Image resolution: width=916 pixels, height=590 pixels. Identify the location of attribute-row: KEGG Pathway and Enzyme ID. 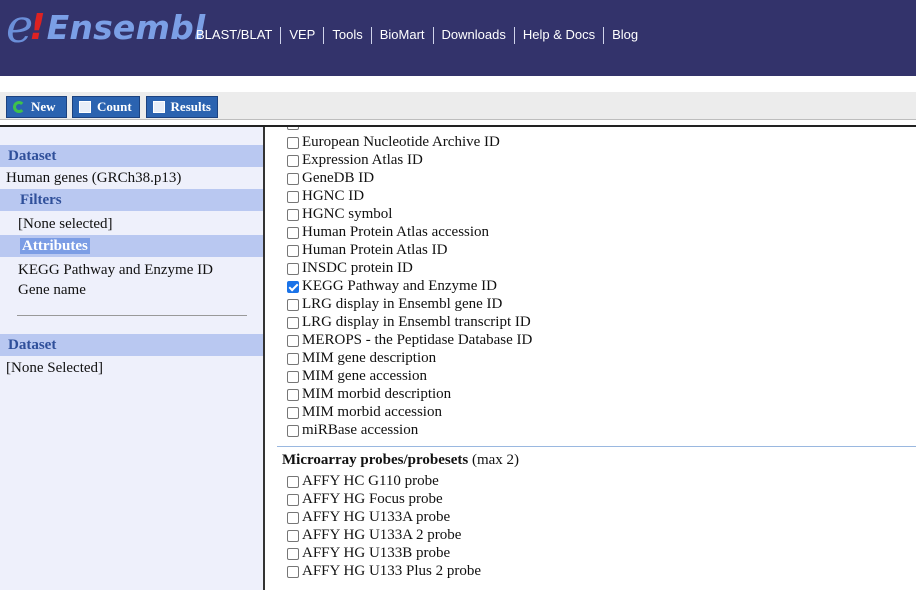
(392, 286).